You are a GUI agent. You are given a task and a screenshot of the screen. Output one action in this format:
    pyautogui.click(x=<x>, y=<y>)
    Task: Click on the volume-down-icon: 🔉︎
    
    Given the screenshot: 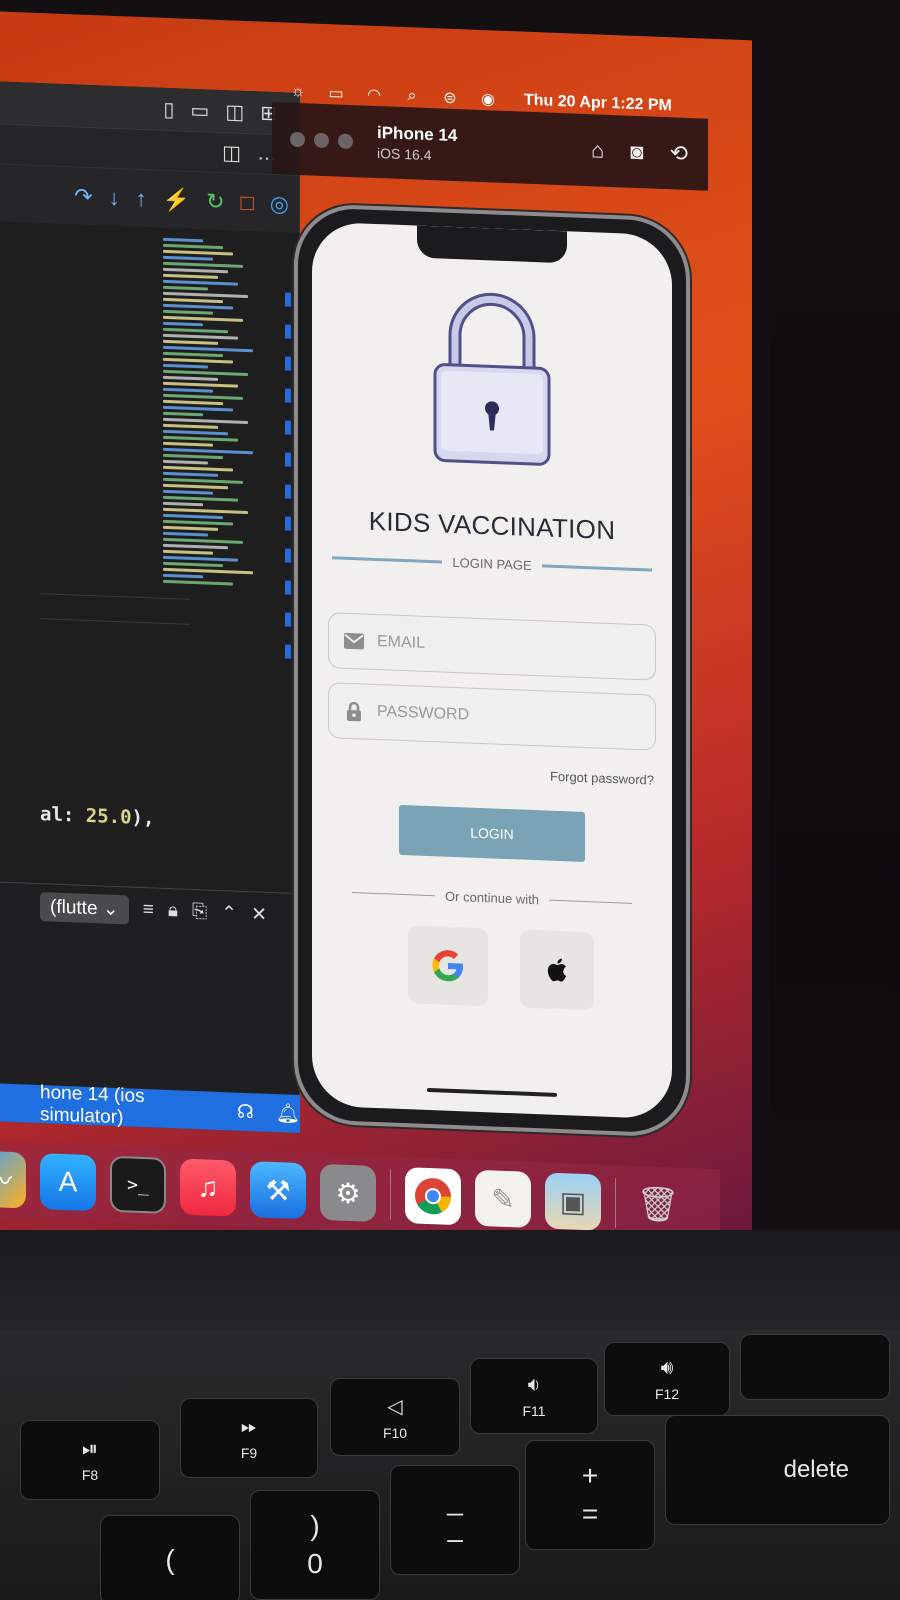 What is the action you would take?
    pyautogui.click(x=534, y=1384)
    